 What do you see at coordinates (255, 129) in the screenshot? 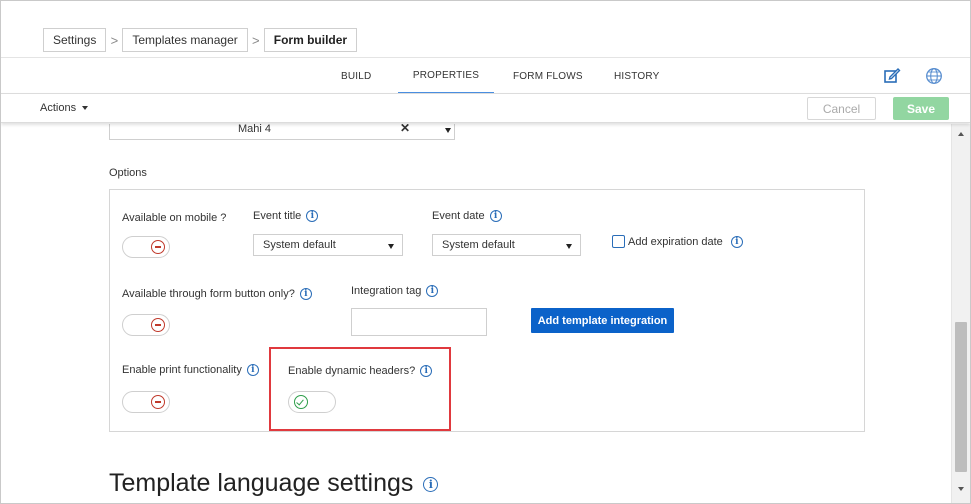
I see `language-select-value: Mahi 4` at bounding box center [255, 129].